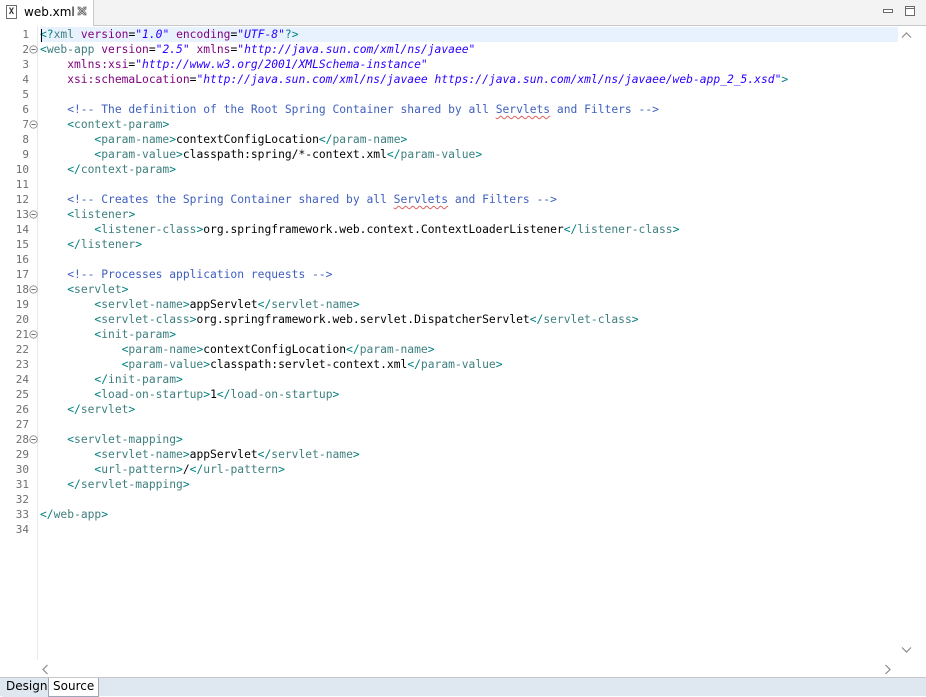 Image resolution: width=926 pixels, height=697 pixels. What do you see at coordinates (84, 289) in the screenshot?
I see `code-line: <servlet>` at bounding box center [84, 289].